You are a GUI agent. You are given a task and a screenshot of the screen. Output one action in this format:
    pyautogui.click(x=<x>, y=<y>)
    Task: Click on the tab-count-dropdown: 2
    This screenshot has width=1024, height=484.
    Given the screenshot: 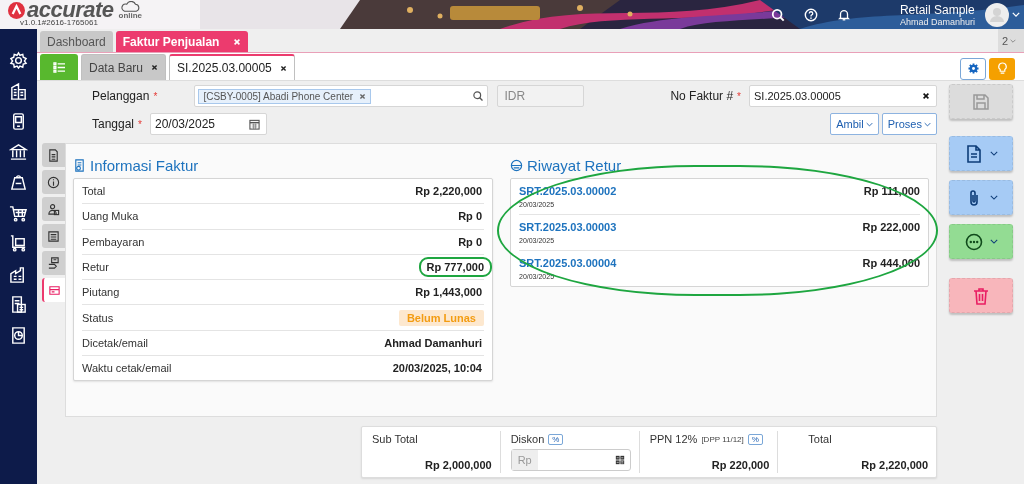 What is the action you would take?
    pyautogui.click(x=1011, y=40)
    